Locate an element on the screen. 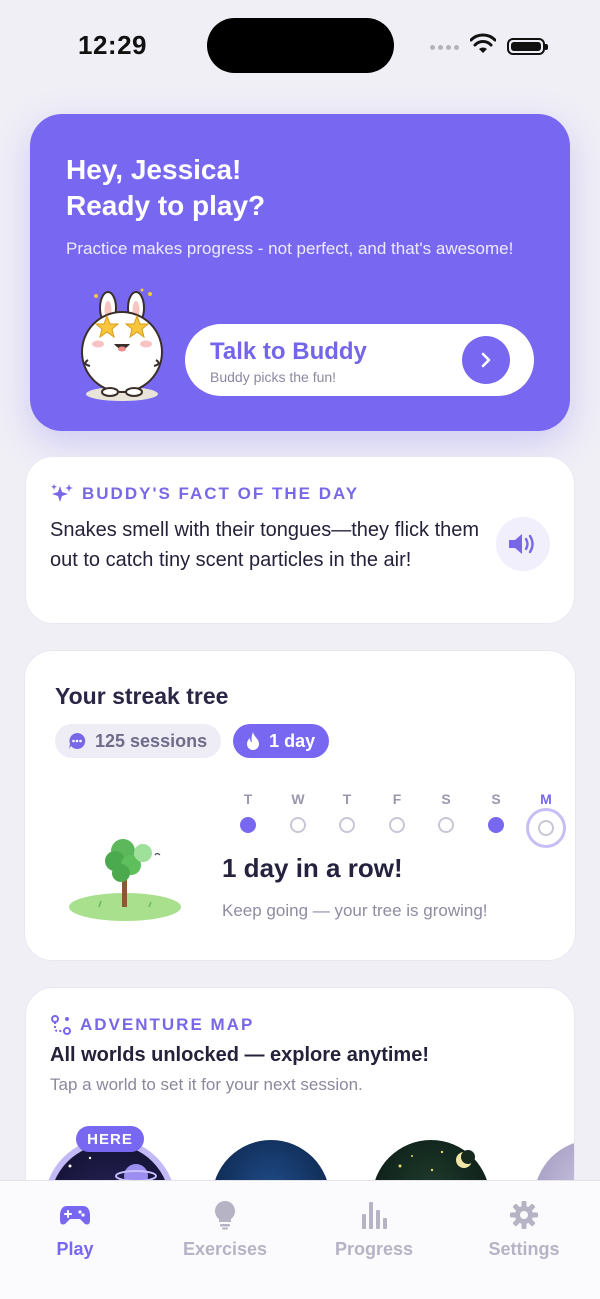 This screenshot has height=1299, width=600. streak-message: Keep going — your tree is growing! is located at coordinates (355, 910).